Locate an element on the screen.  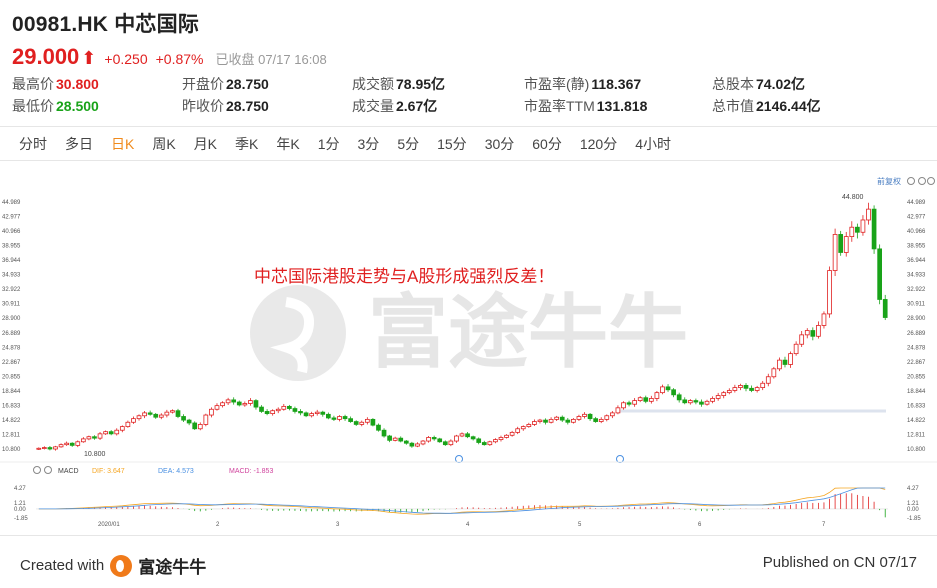
up-arrow-icon: ⬆ is located at coordinates (89, 58).